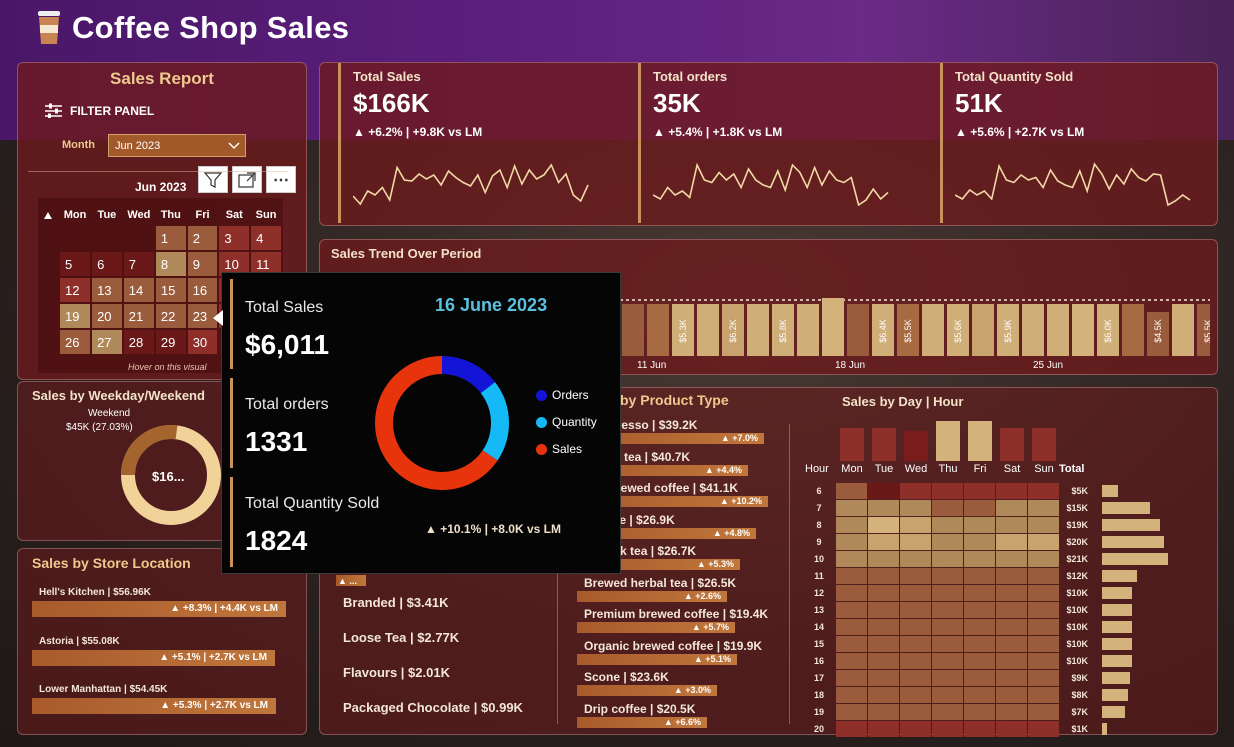 The height and width of the screenshot is (747, 1234). Describe the element at coordinates (107, 316) in the screenshot. I see `calendar-day: 20` at that location.